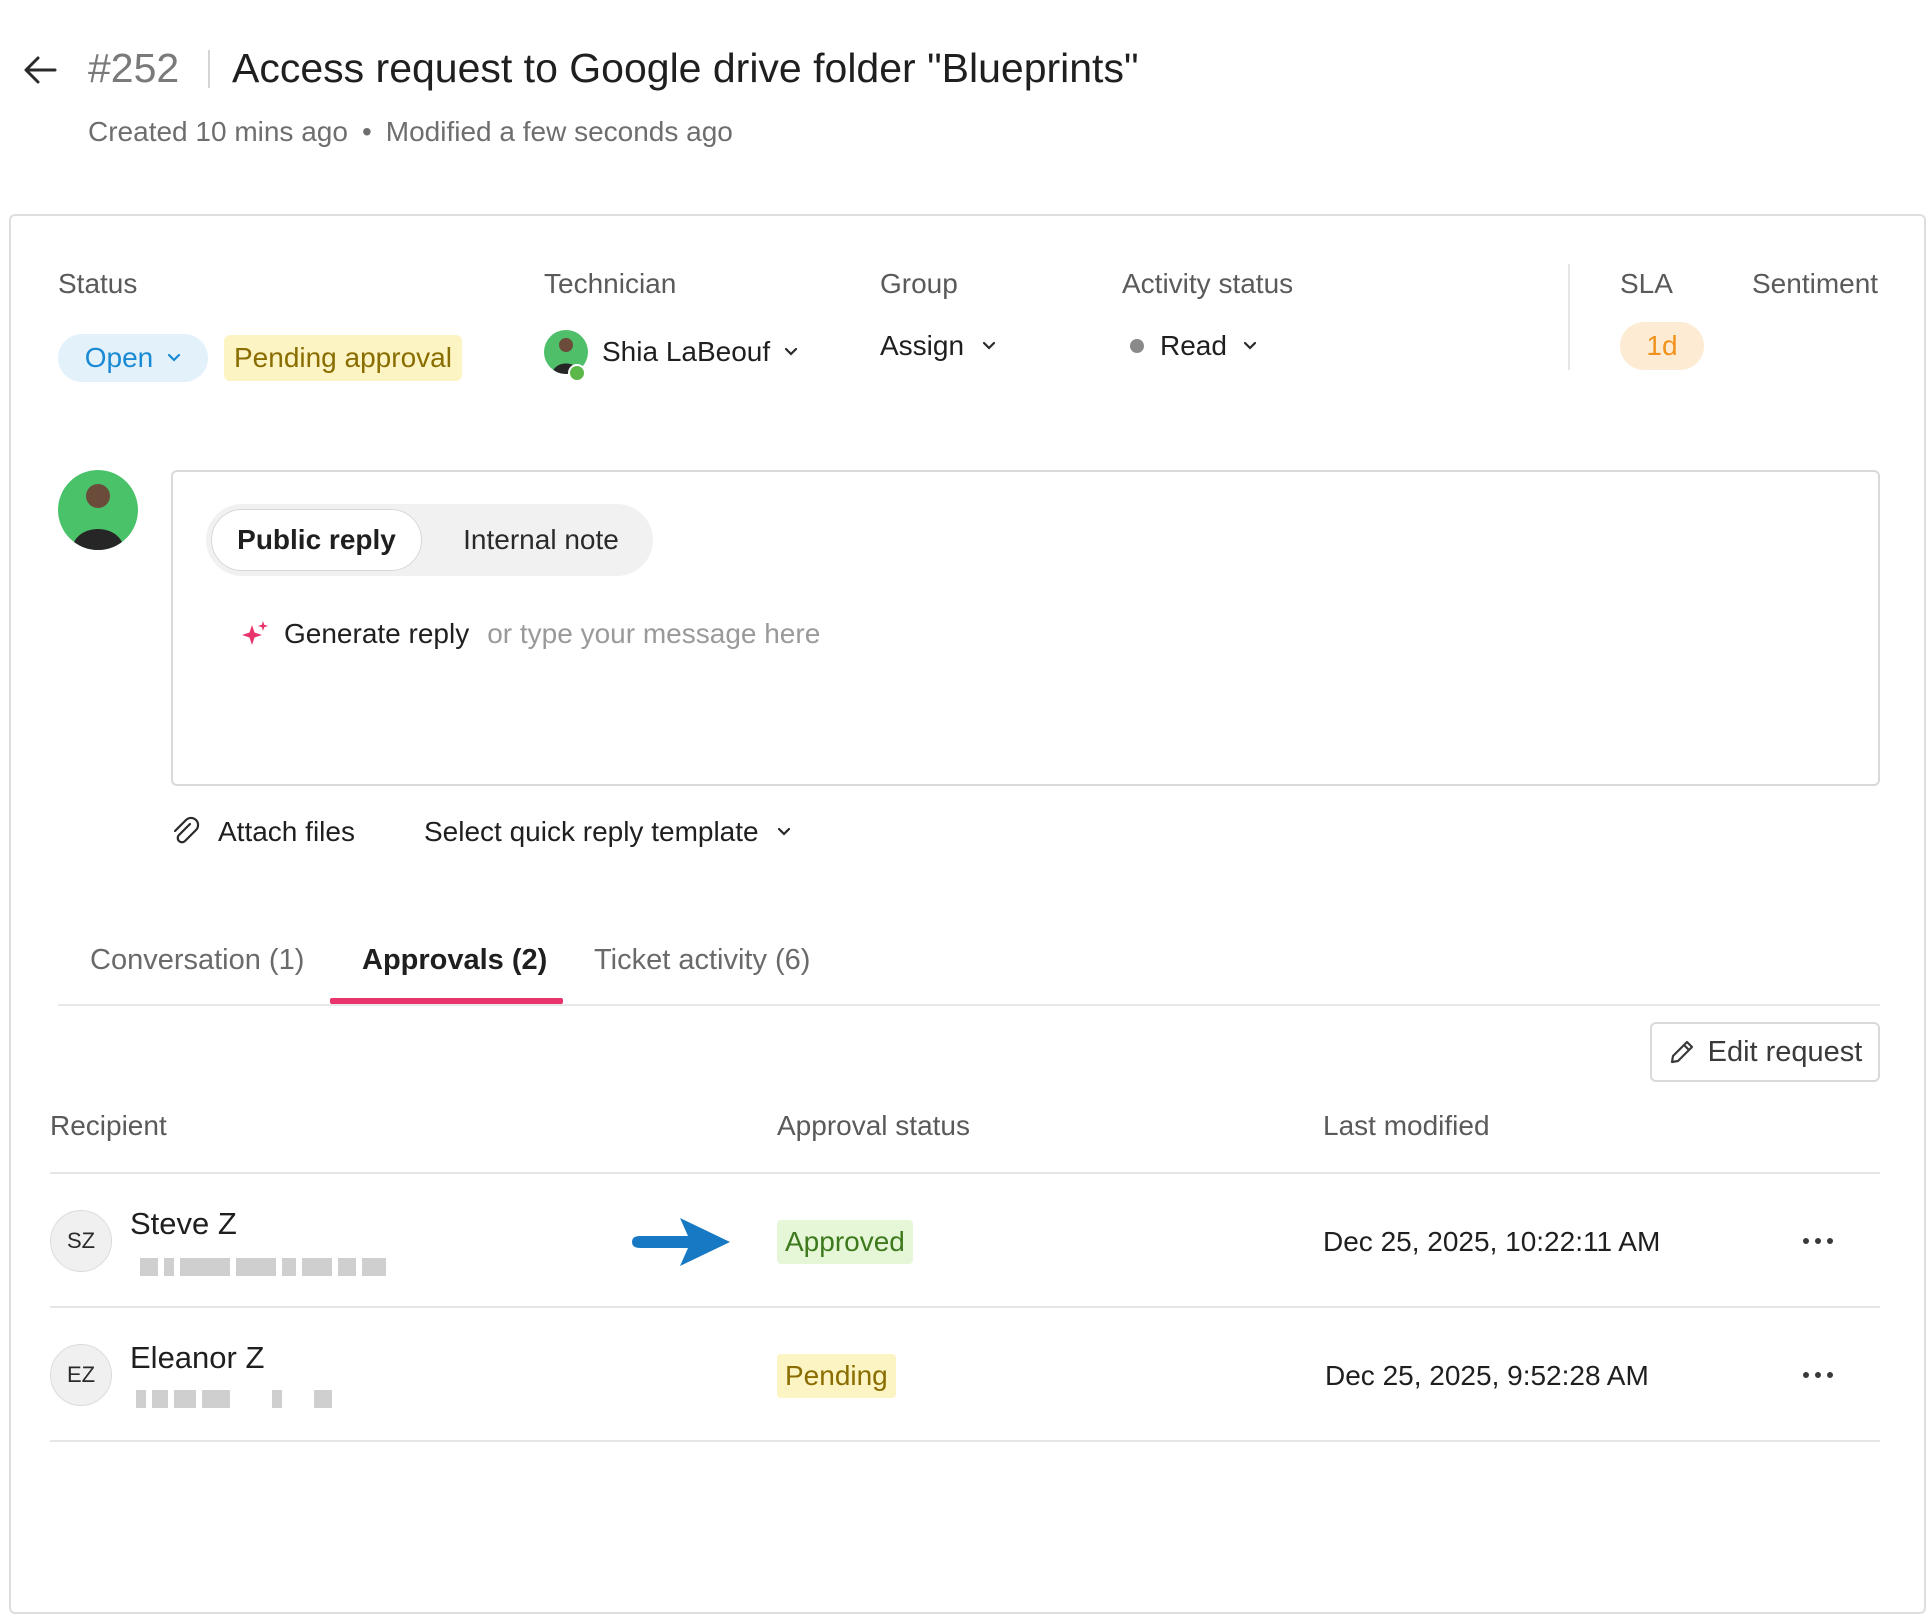 The image size is (1932, 1620). Describe the element at coordinates (186, 830) in the screenshot. I see `paperclip-icon` at that location.